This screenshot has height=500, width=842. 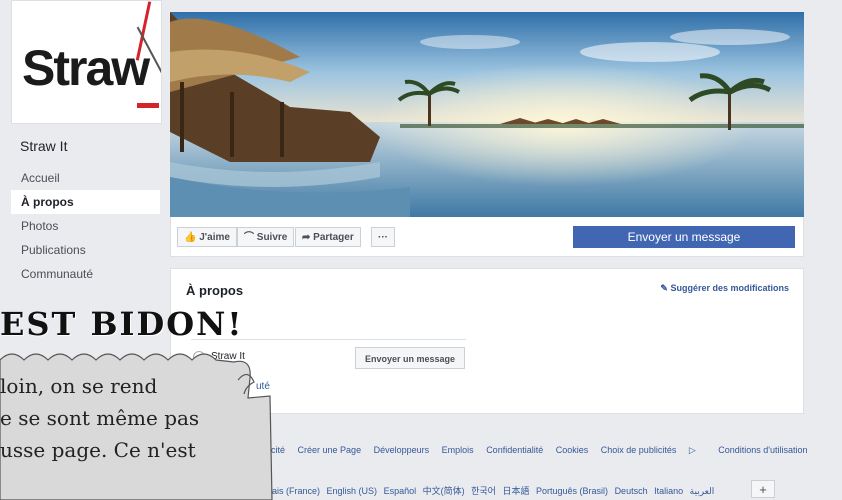 I want to click on follow-button: ⌒ Suivre, so click(x=266, y=237).